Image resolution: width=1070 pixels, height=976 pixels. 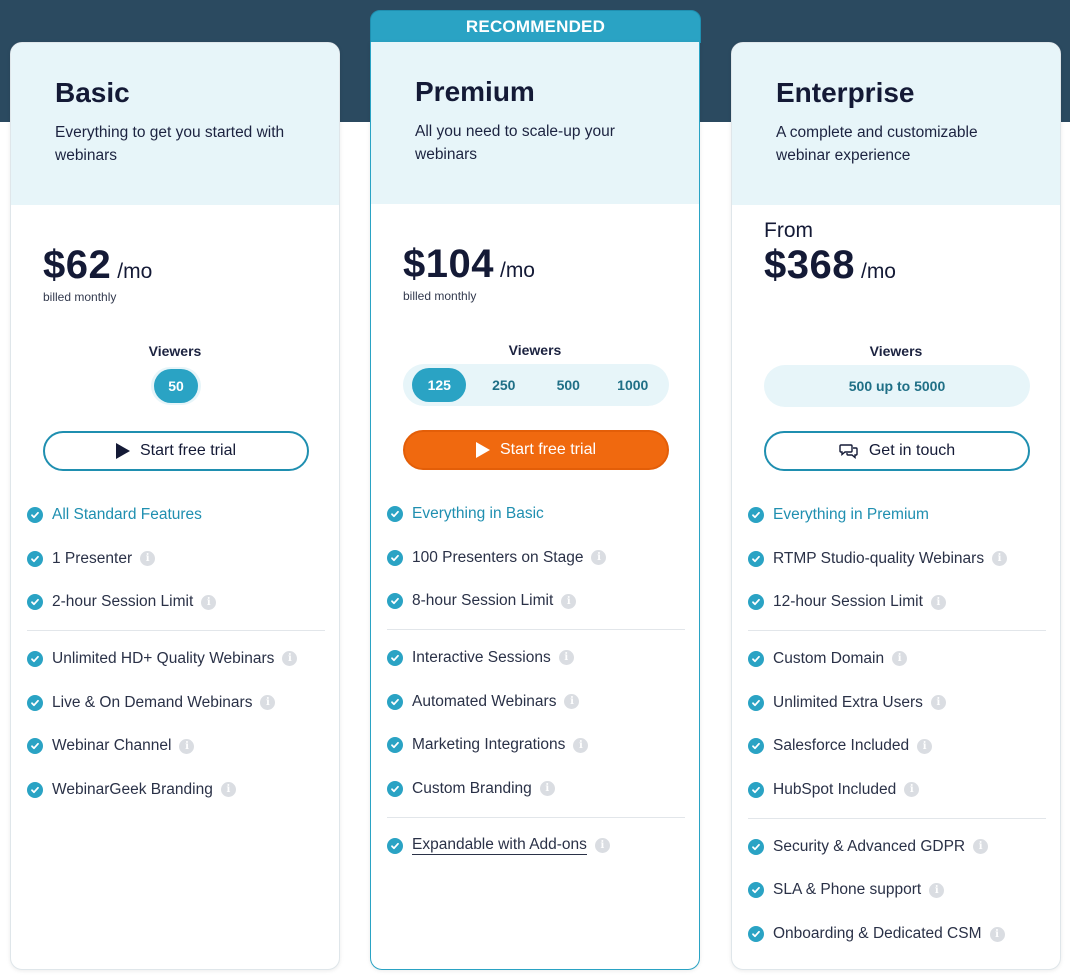 What do you see at coordinates (475, 91) in the screenshot?
I see `plan-name: Premium` at bounding box center [475, 91].